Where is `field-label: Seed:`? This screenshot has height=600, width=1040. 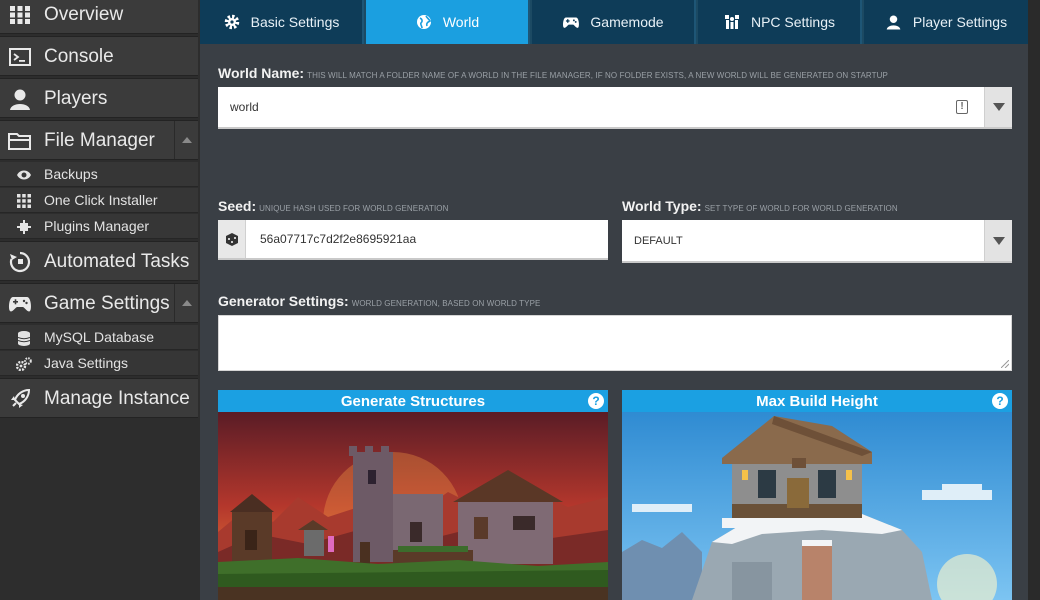
field-label: Seed: is located at coordinates (237, 206).